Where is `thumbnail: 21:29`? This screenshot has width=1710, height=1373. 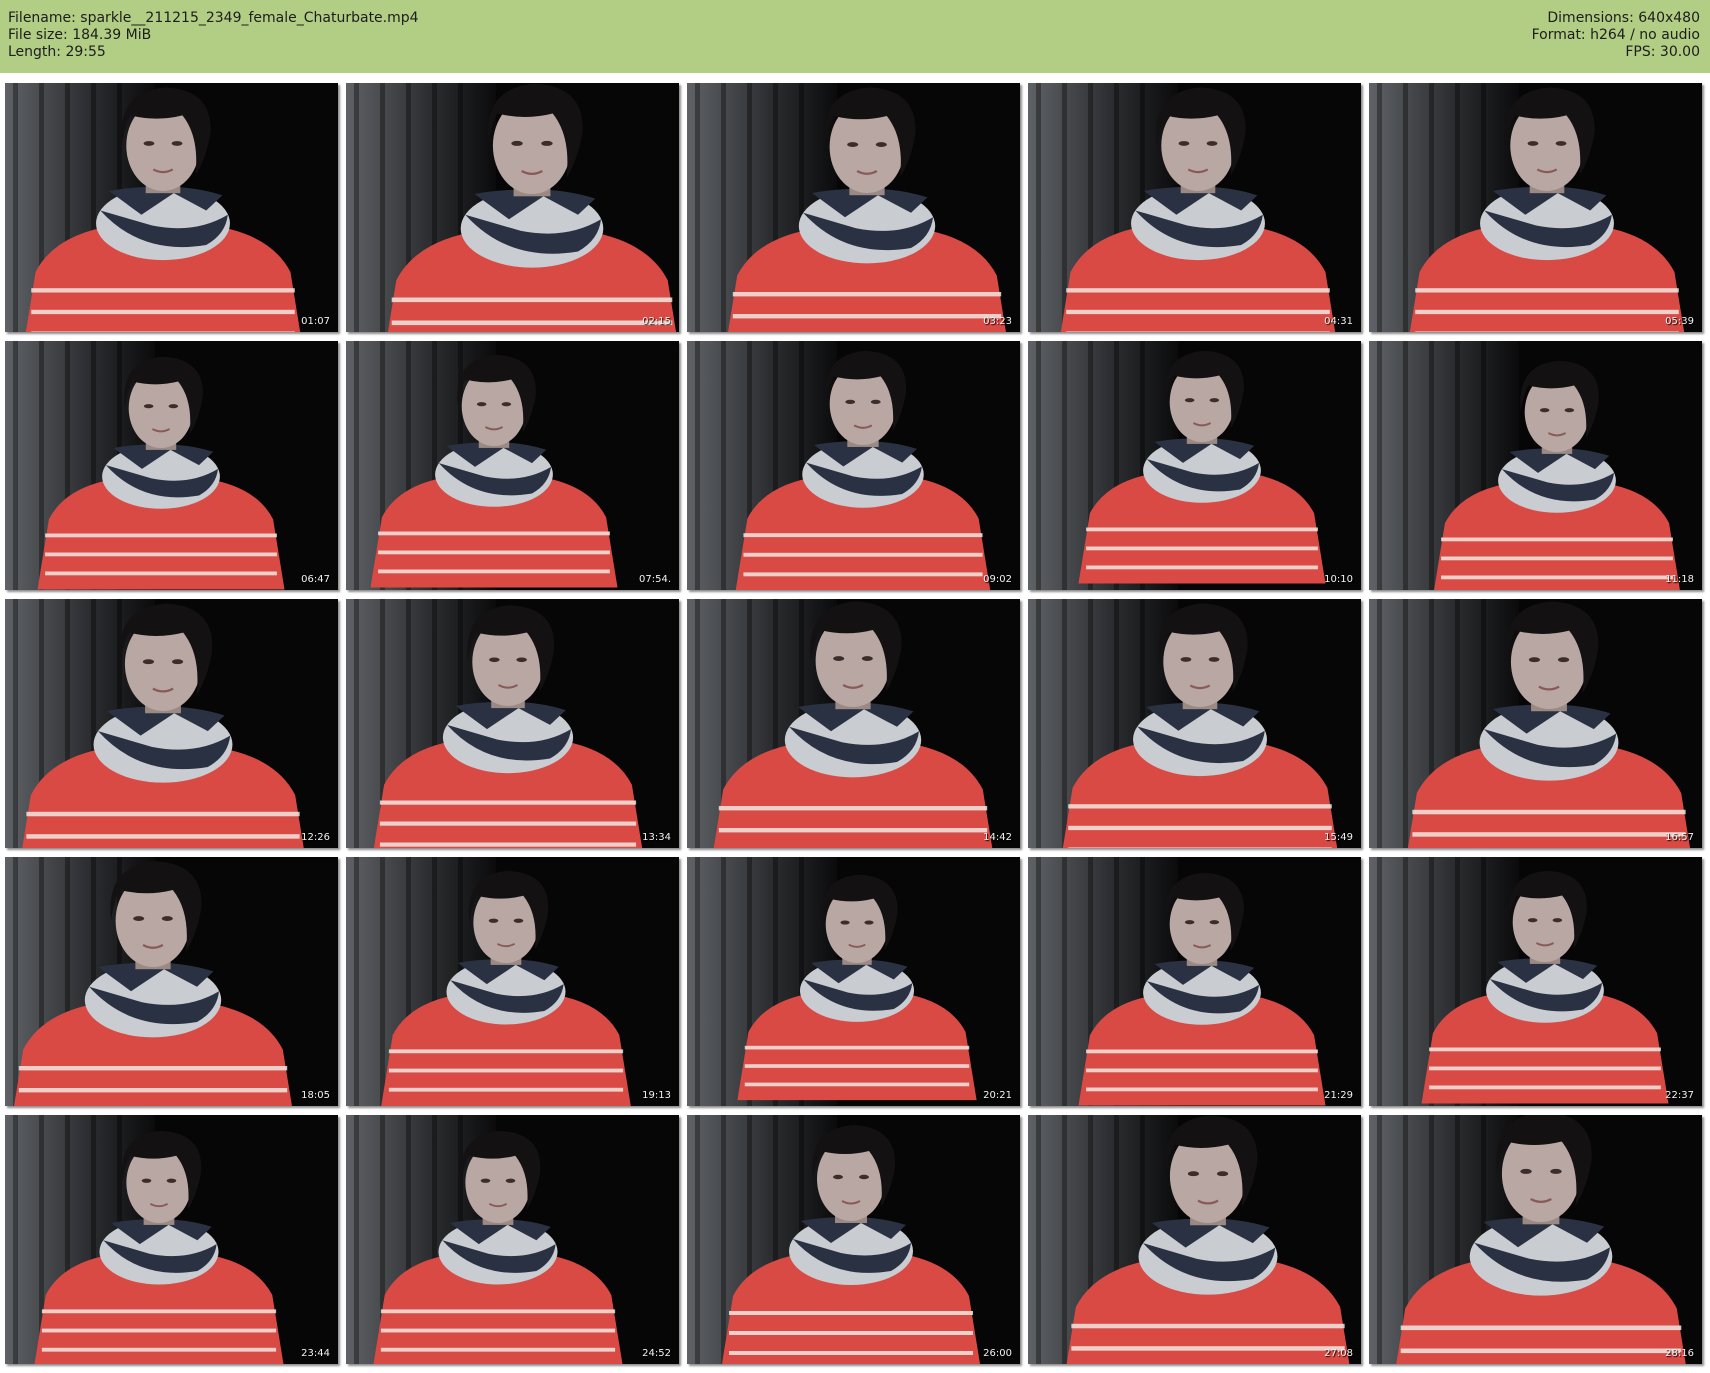 thumbnail: 21:29 is located at coordinates (1194, 981).